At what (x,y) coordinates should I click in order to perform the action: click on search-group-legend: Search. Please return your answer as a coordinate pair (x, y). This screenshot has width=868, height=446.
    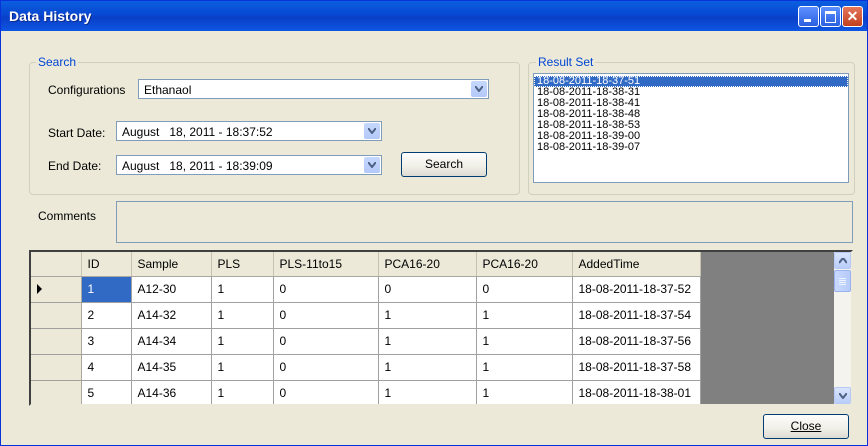
    Looking at the image, I should click on (57, 62).